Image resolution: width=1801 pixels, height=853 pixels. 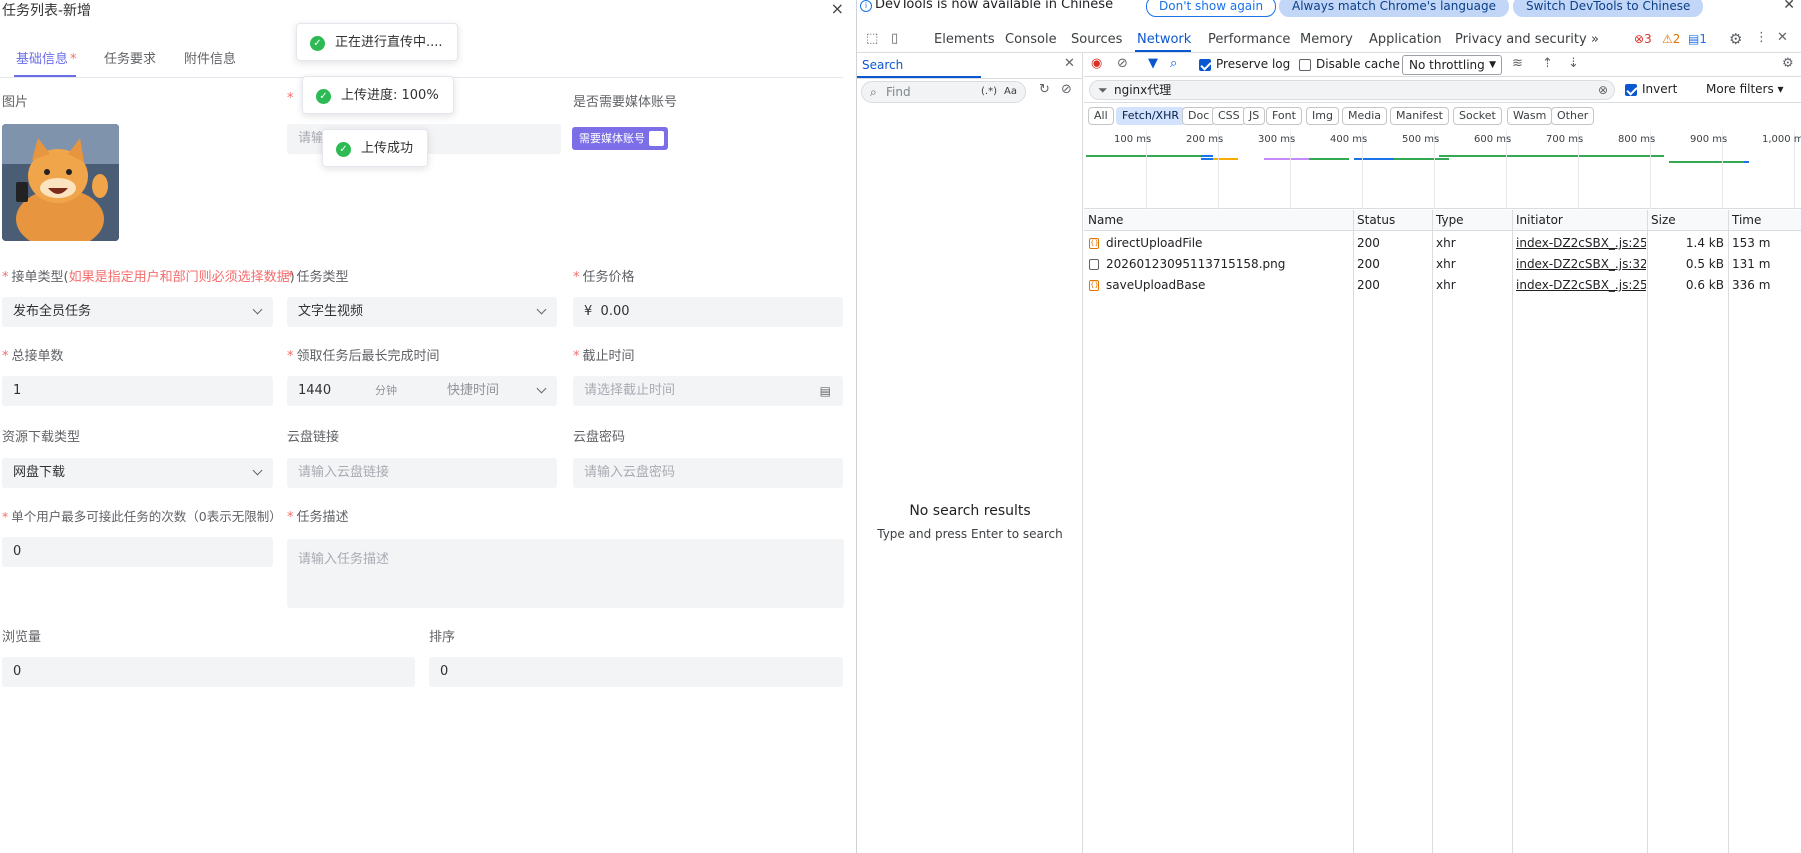 I want to click on warning-count-badge: ⚠2, so click(x=1671, y=39).